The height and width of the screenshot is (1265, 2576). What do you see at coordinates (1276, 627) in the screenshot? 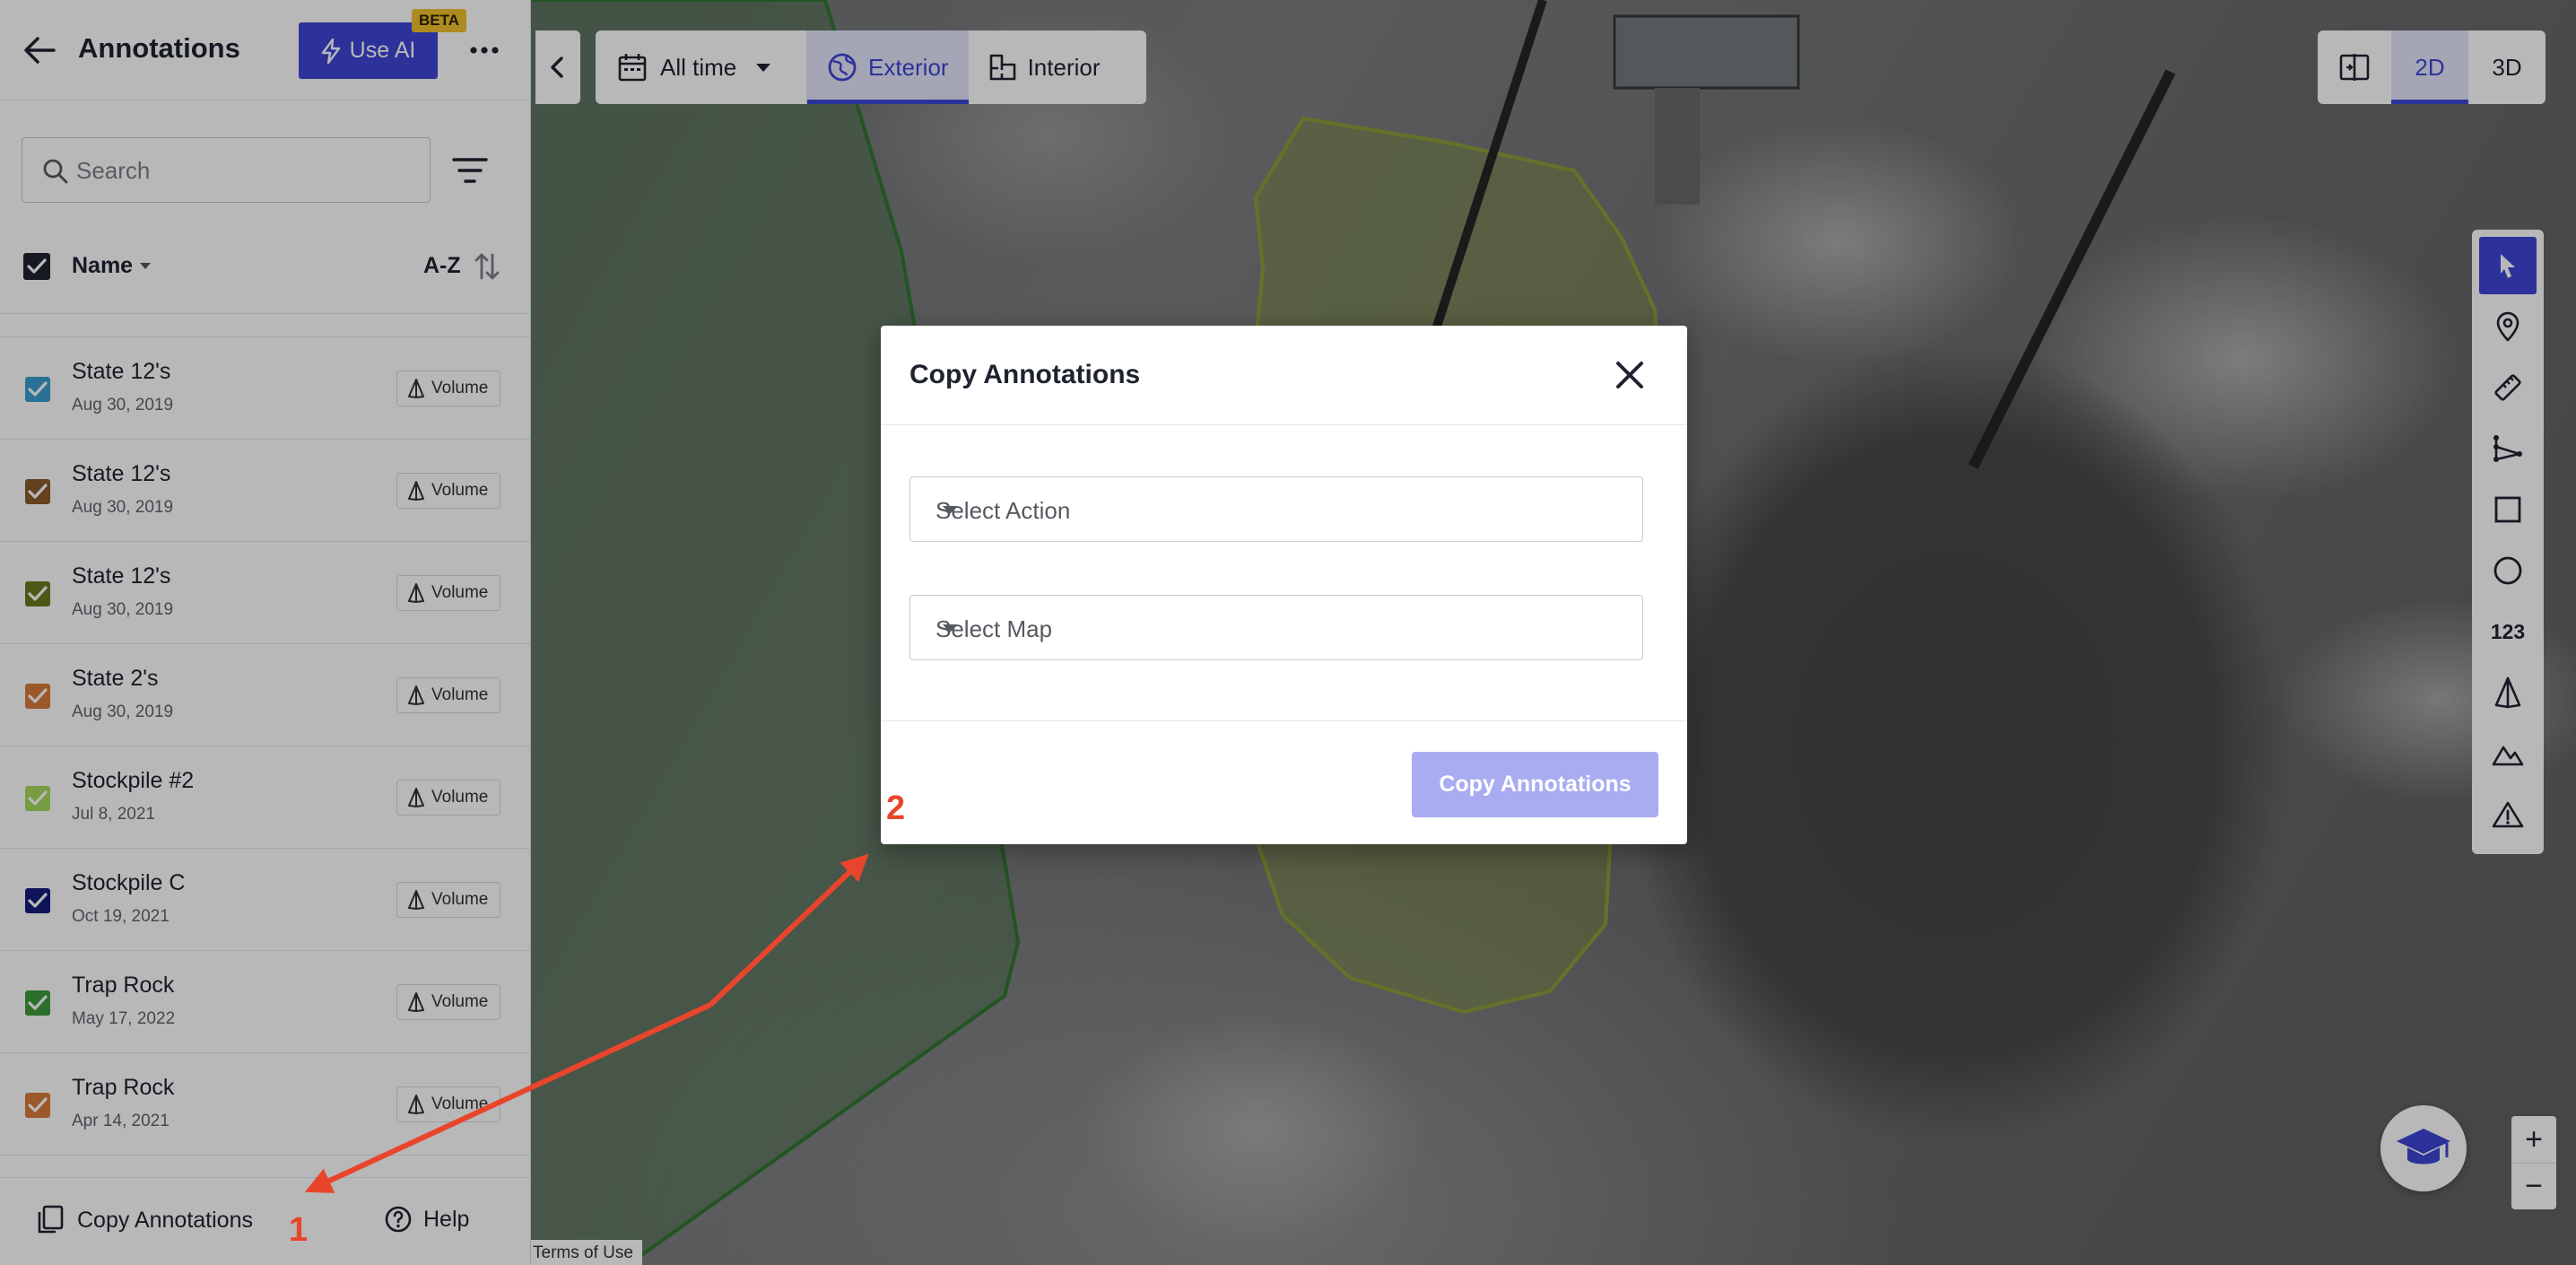
I see `select-map-dropdown: Select Map` at bounding box center [1276, 627].